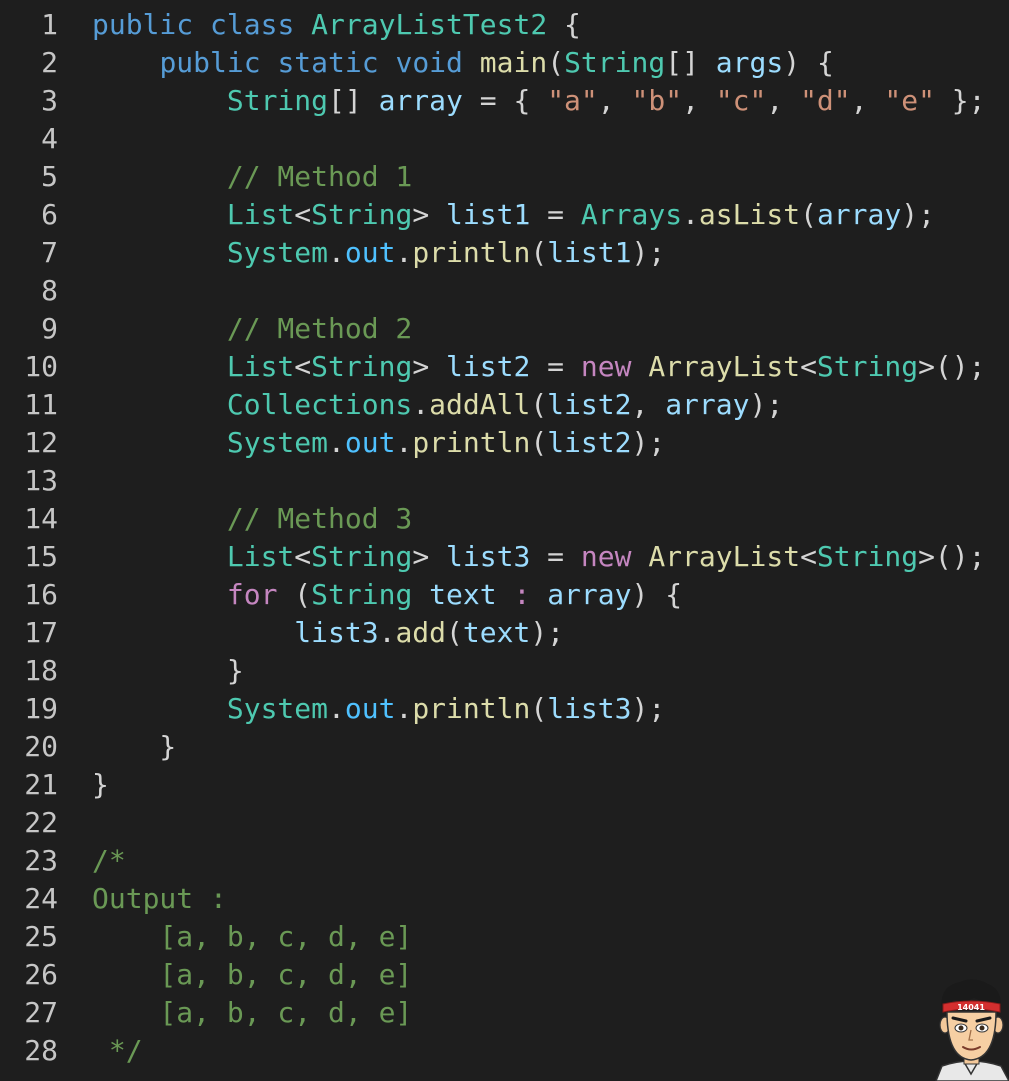 This screenshot has width=1009, height=1081. I want to click on line-number: 25, so click(41, 936).